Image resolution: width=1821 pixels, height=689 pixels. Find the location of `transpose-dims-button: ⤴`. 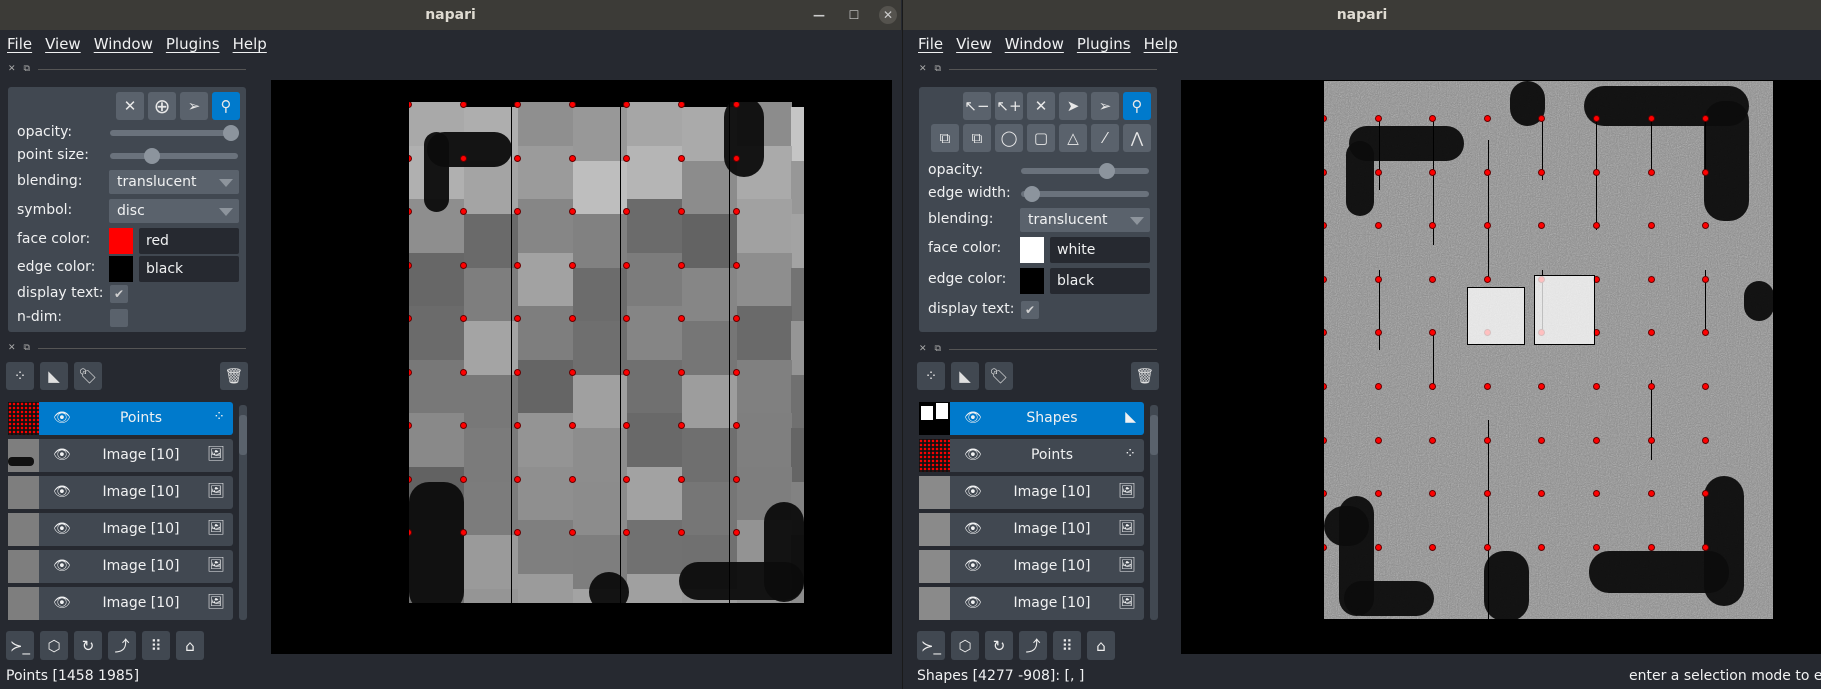

transpose-dims-button: ⤴ is located at coordinates (1033, 645).